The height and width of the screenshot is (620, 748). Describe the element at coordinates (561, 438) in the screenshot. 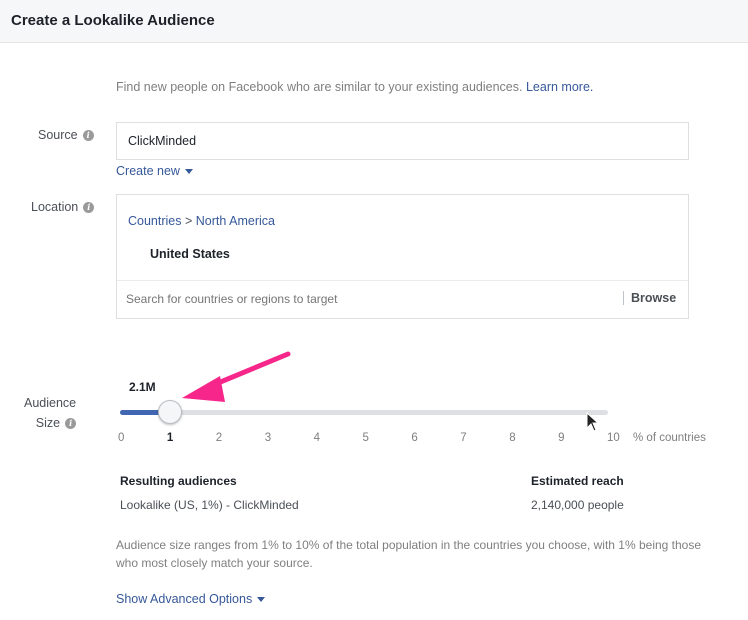

I see `slider-tick-label: 9` at that location.